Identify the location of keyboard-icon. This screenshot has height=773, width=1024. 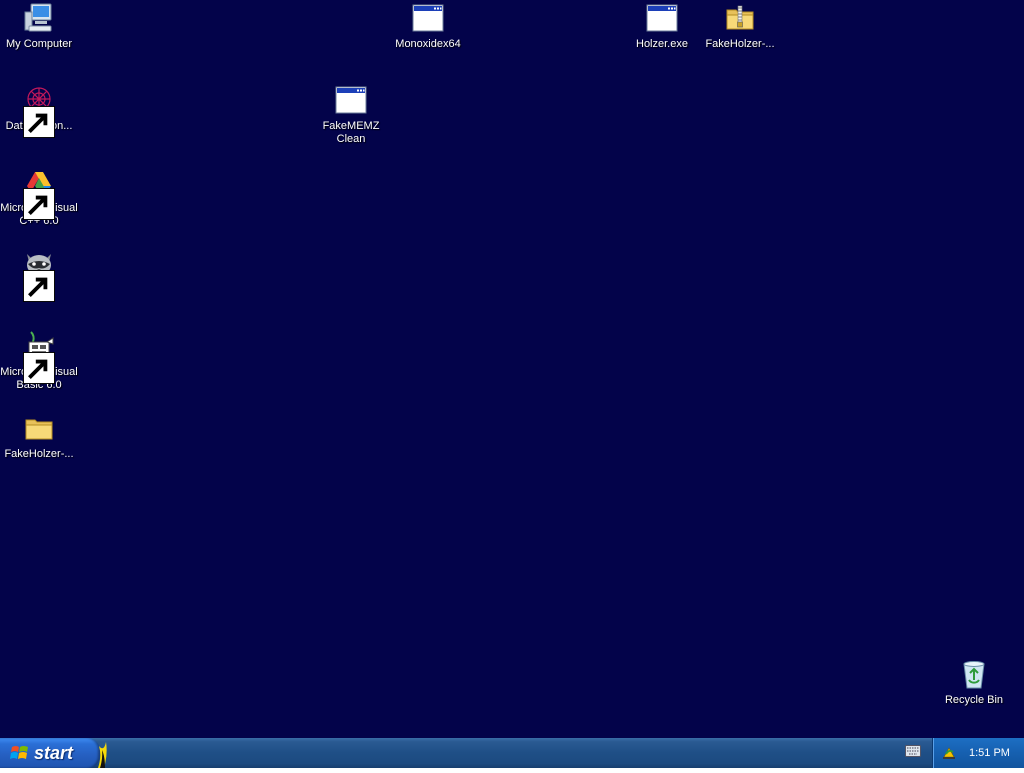
(913, 753).